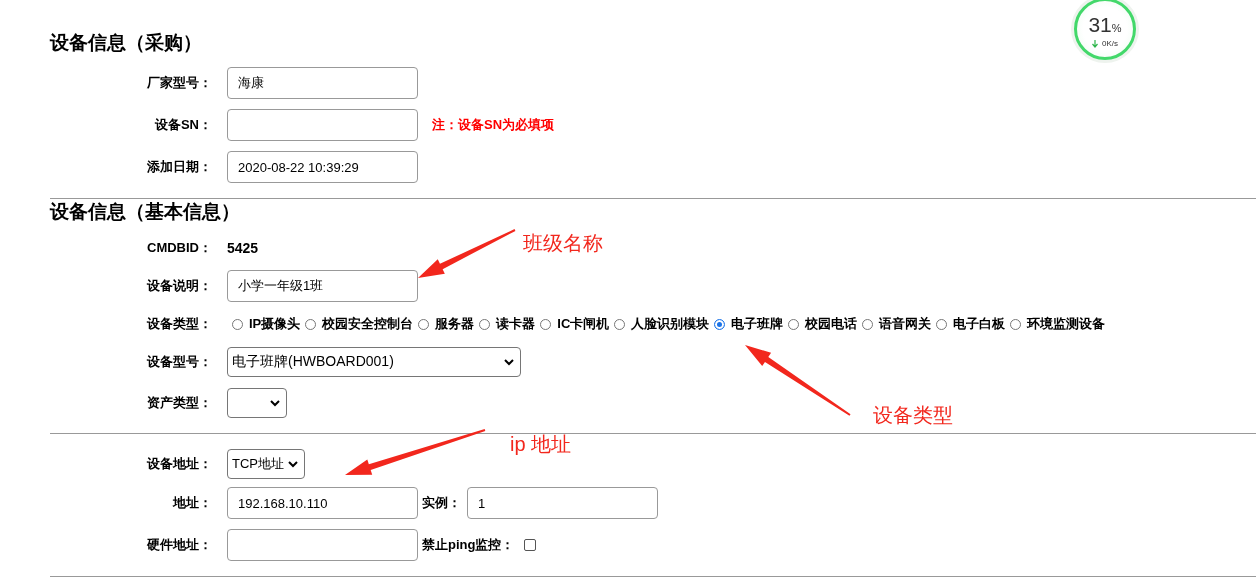 The width and height of the screenshot is (1256, 578). What do you see at coordinates (179, 248) in the screenshot?
I see `field-label: CMDBID：` at bounding box center [179, 248].